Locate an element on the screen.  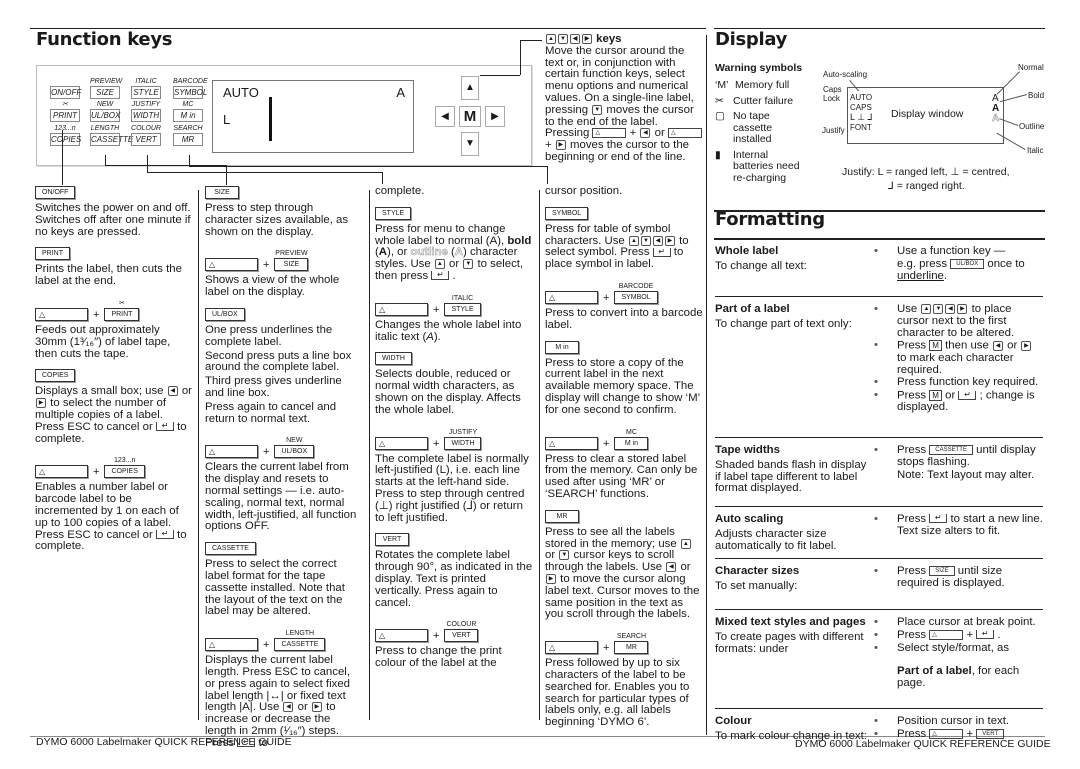
panel-key-on-off: ON/OFF is located at coordinates (65, 88).